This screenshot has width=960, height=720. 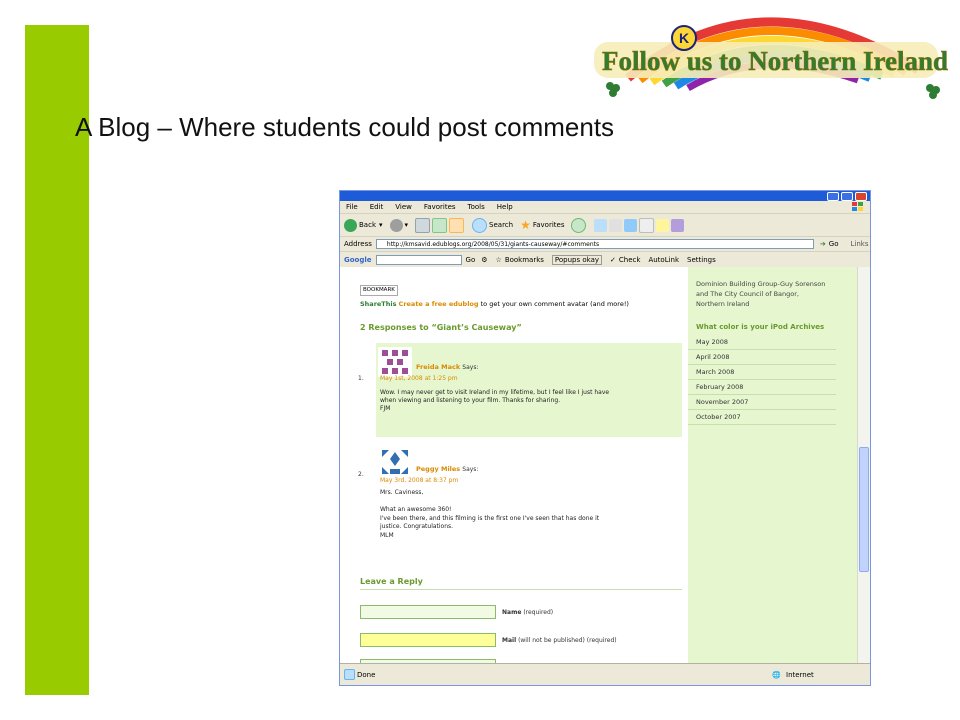 I want to click on autolink-button: AutoLink, so click(x=663, y=260).